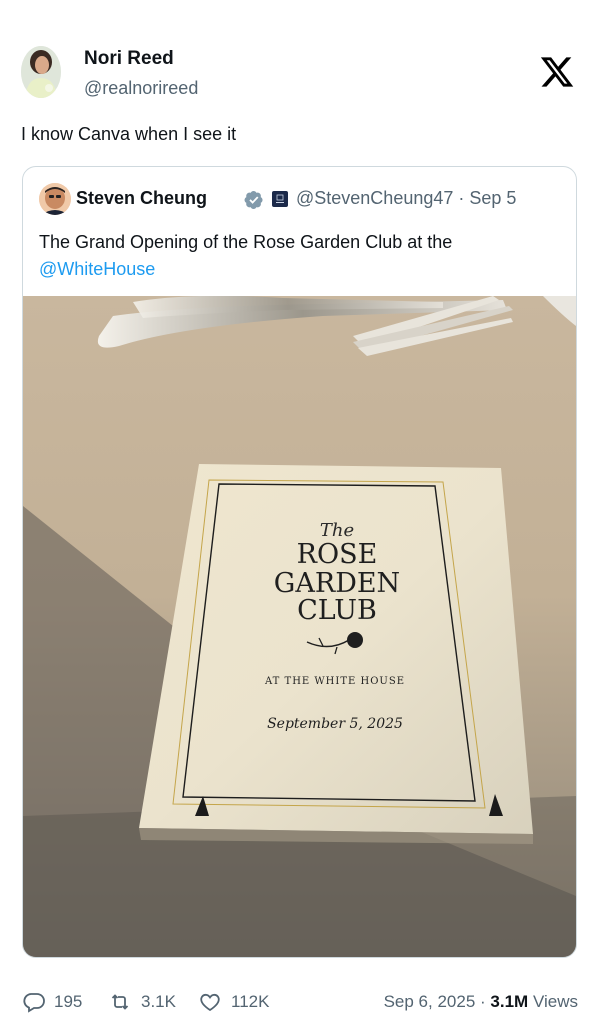 This screenshot has width=599, height=1035. I want to click on quoted-handle-date: @StevenCheung47 · Sep 5, so click(406, 198).